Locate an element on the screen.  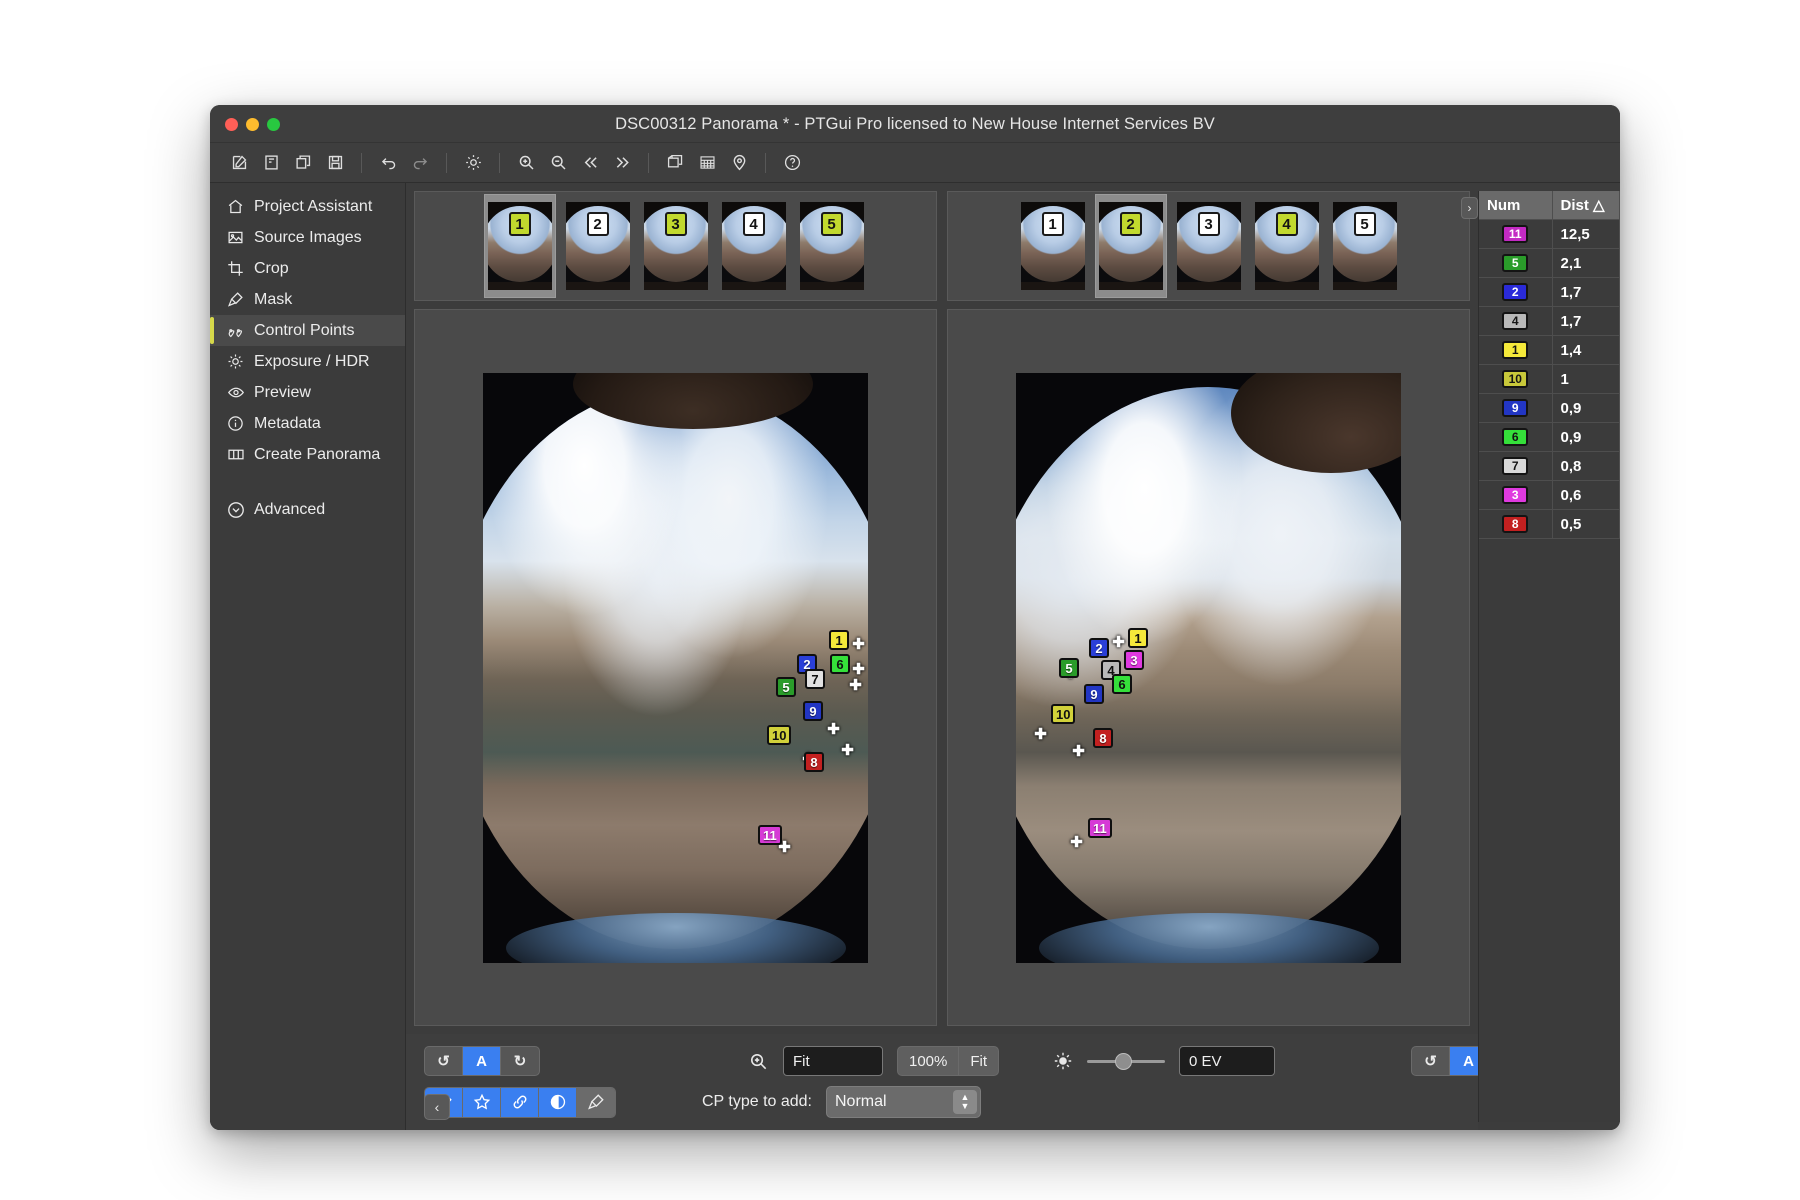
table-row: 9 0,9 is located at coordinates (1549, 408).